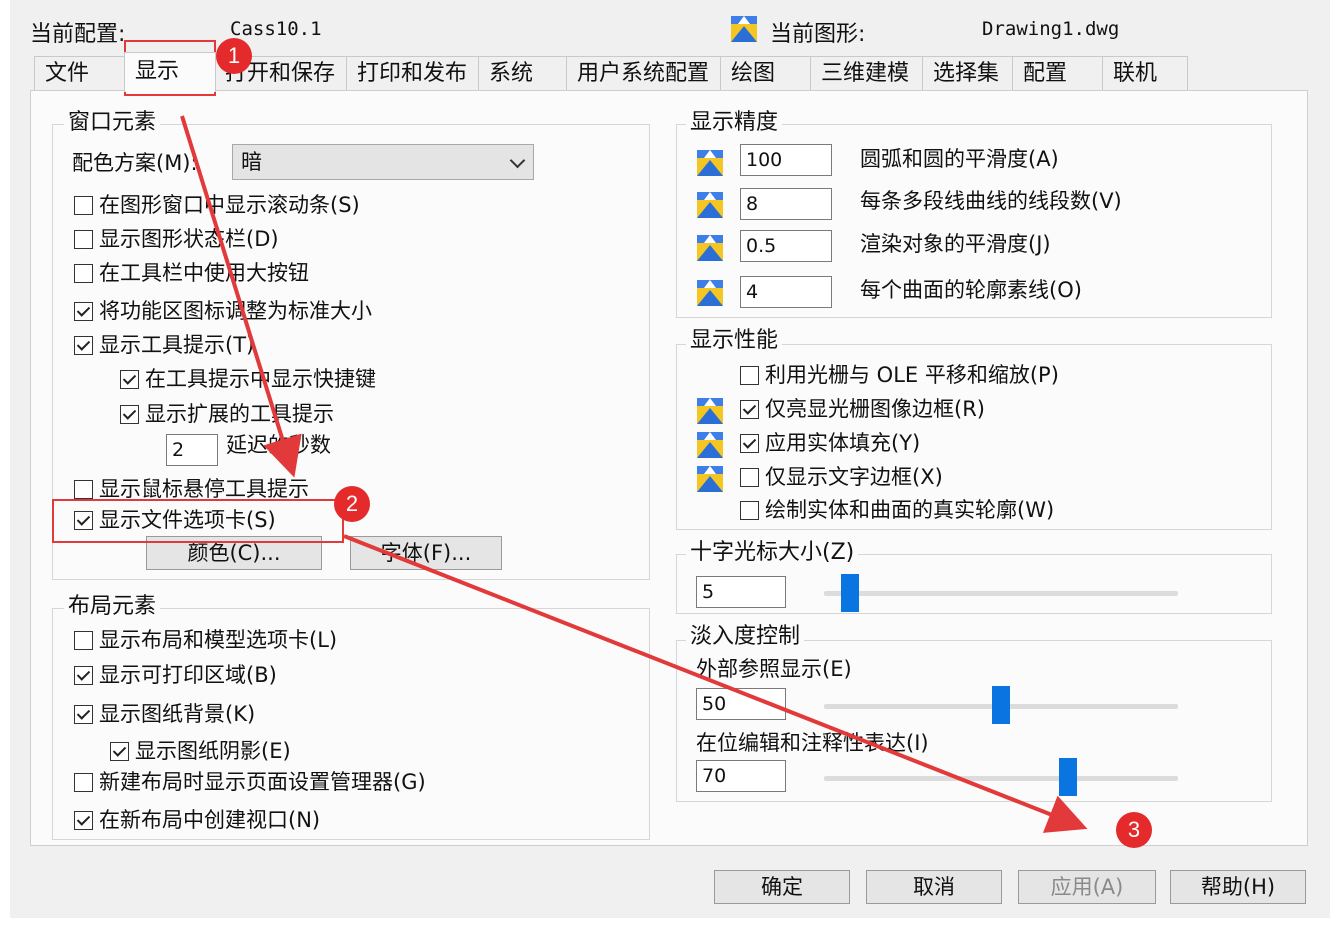 This screenshot has height=926, width=1332. What do you see at coordinates (1134, 830) in the screenshot?
I see `annotation-badge-3: 3` at bounding box center [1134, 830].